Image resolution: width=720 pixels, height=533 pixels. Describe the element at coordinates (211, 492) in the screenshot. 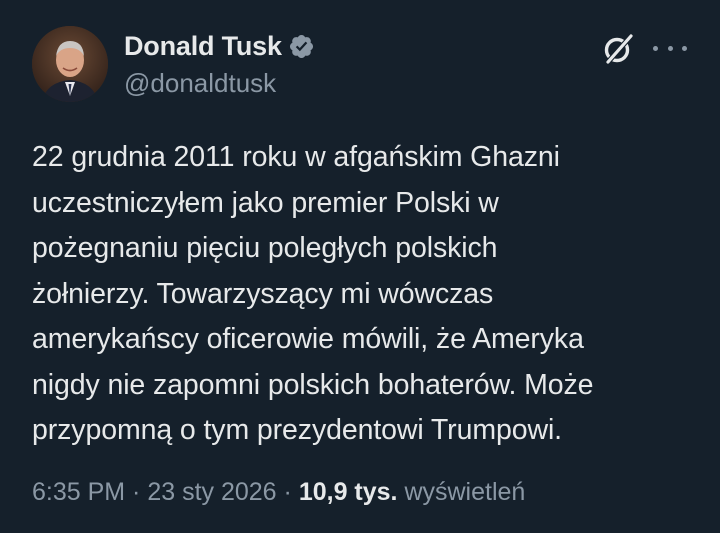

I see `tweet-date: 23 sty 2026` at that location.